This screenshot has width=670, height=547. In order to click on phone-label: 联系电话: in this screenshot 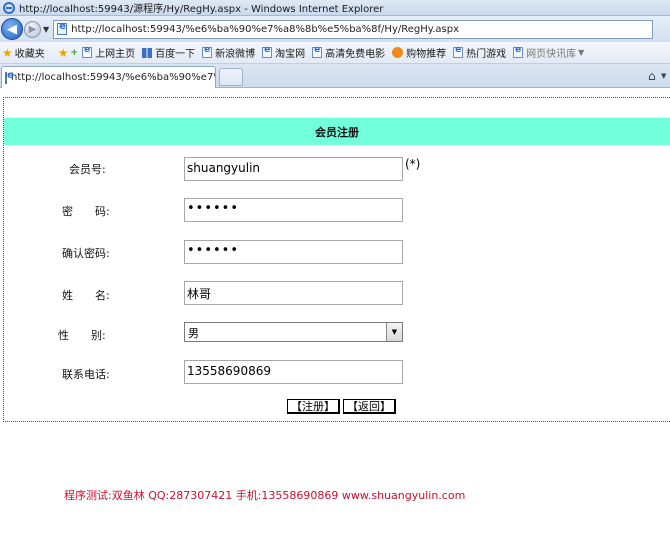, I will do `click(86, 374)`.